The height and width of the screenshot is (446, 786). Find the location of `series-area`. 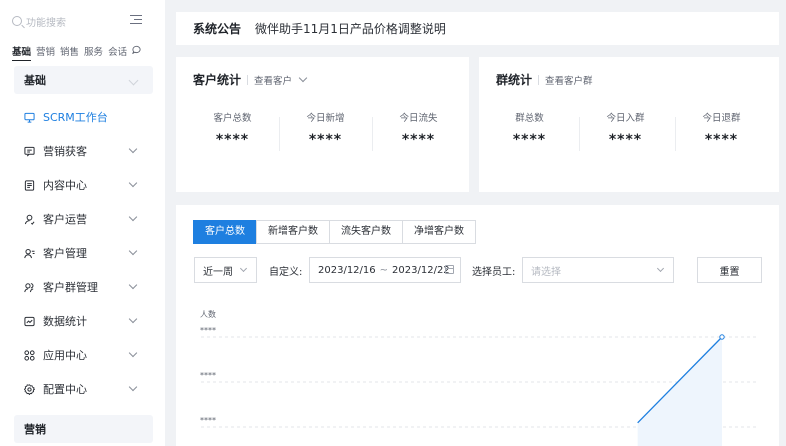

series-area is located at coordinates (679, 391).